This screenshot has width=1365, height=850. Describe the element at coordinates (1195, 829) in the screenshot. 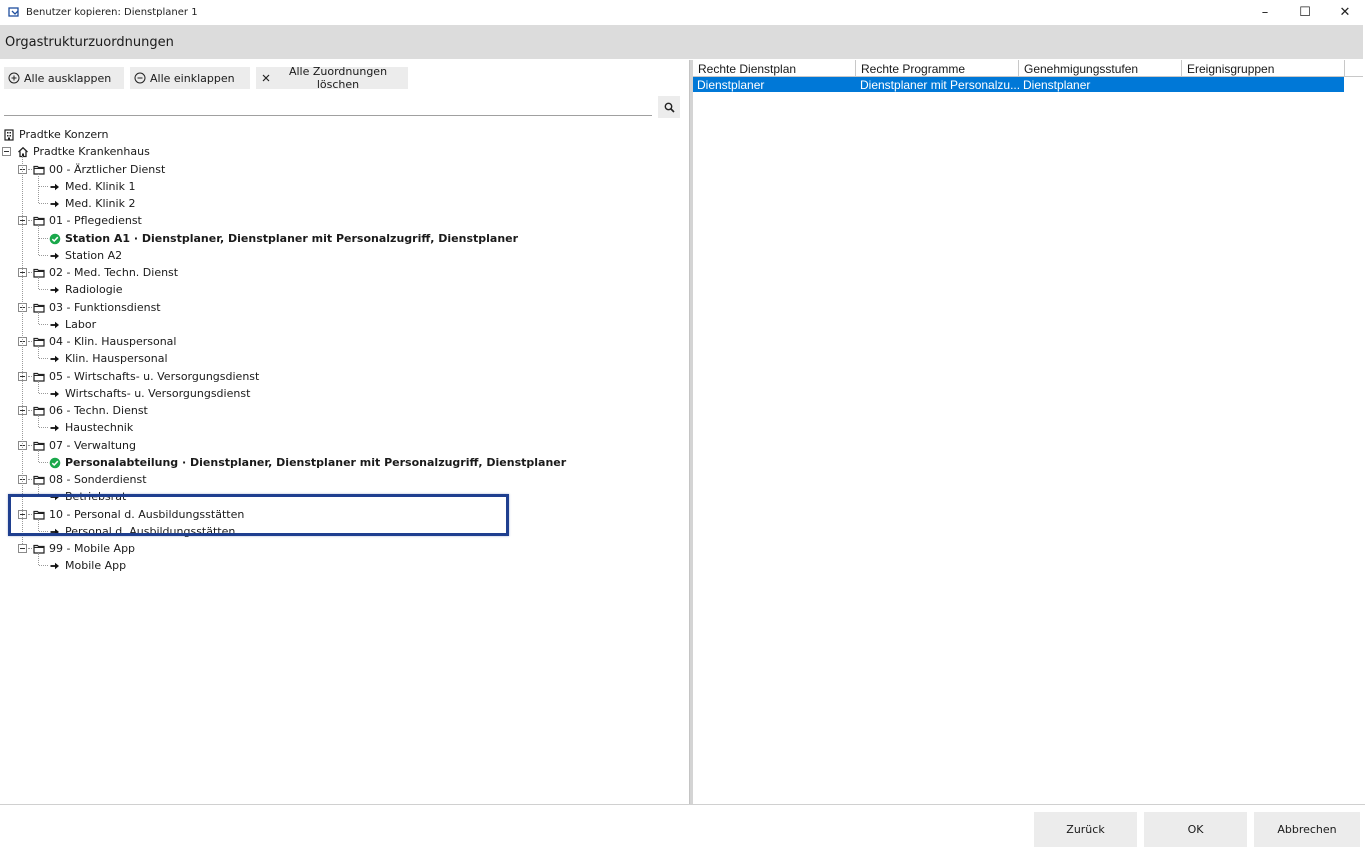

I see `ok-button: OK` at that location.